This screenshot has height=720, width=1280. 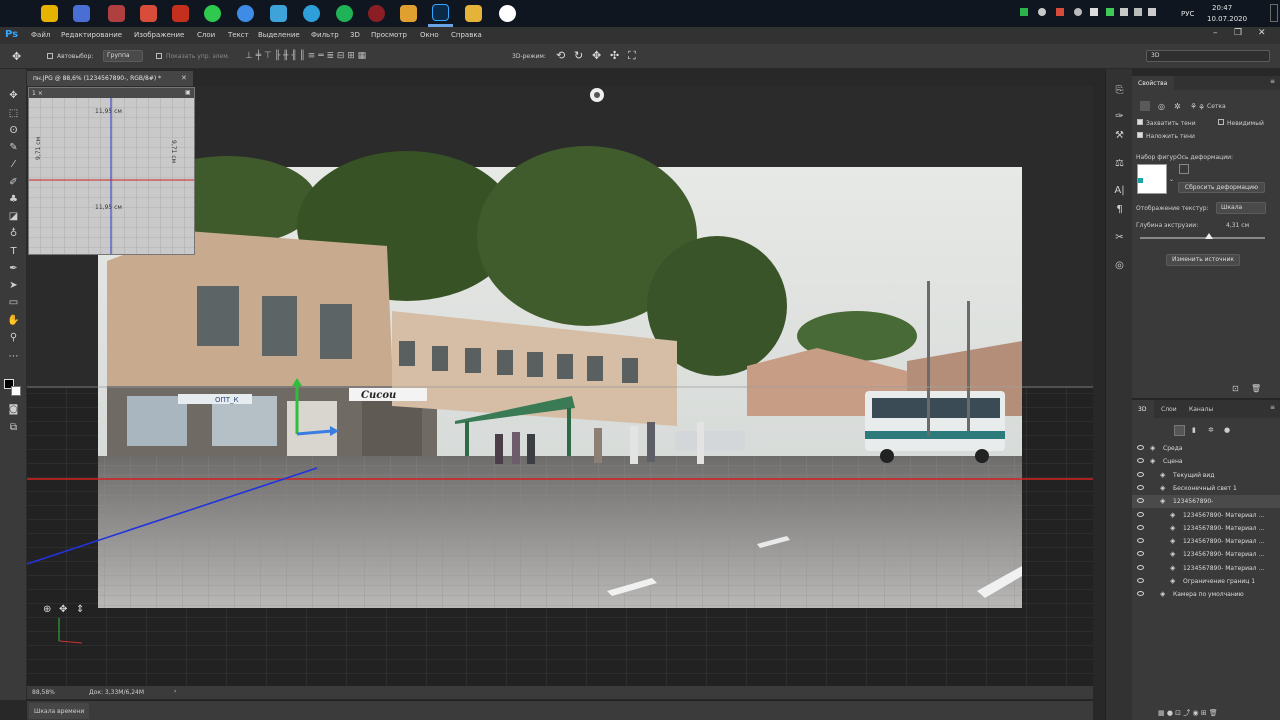 What do you see at coordinates (578, 55) in the screenshot?
I see `roll-icon: ↻` at bounding box center [578, 55].